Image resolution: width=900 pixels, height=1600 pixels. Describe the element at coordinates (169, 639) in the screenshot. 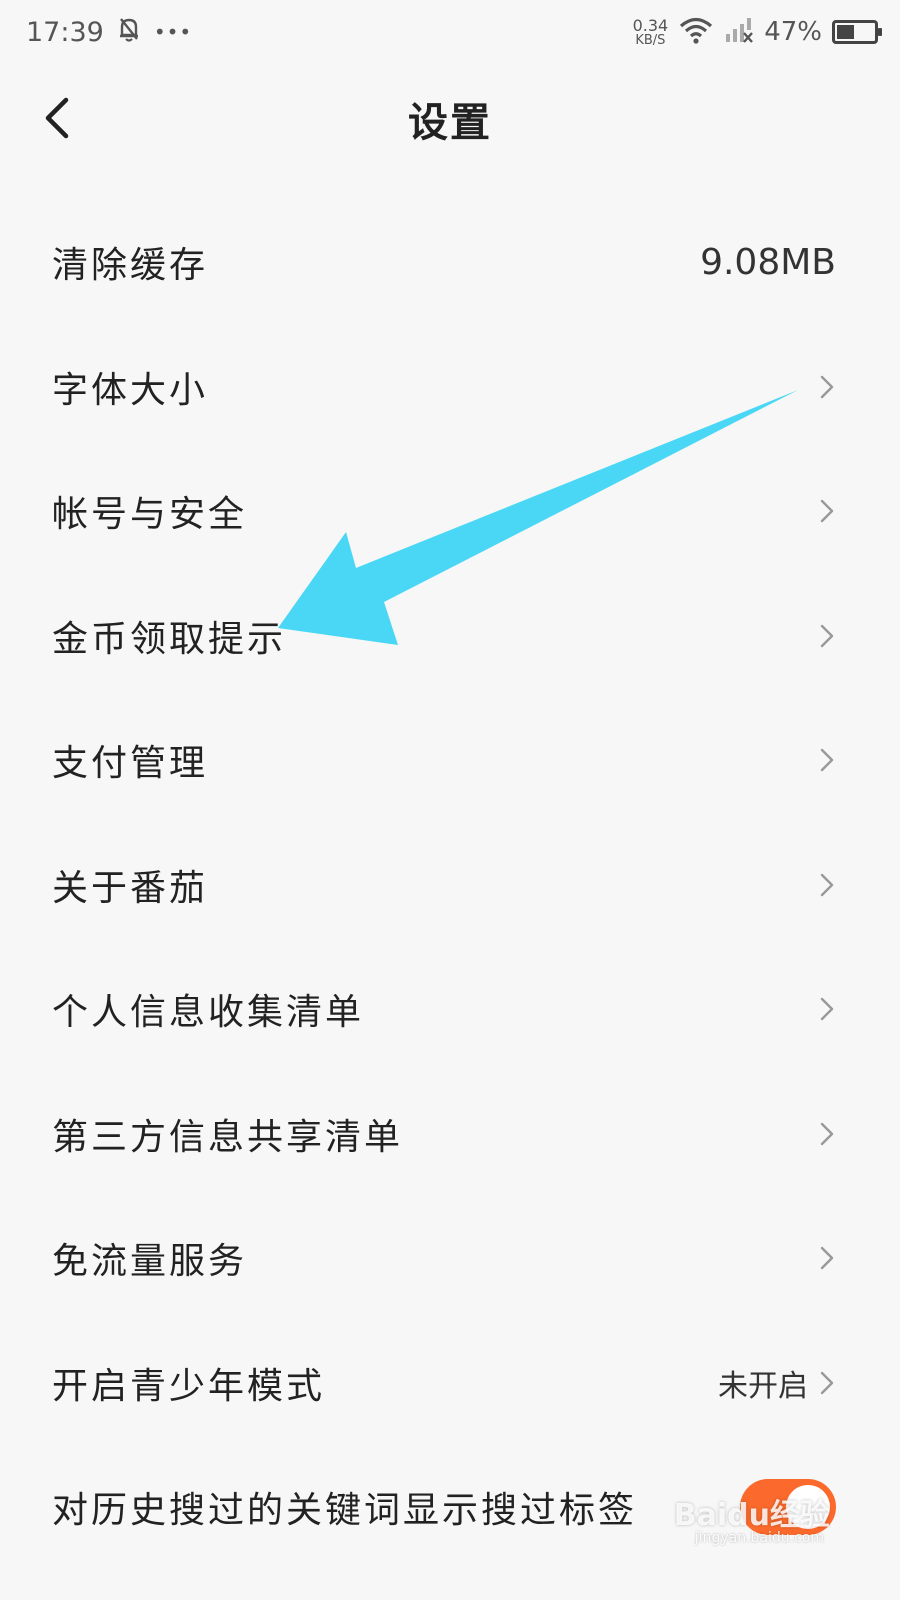

I see `setting-label: 金币领取提示` at that location.